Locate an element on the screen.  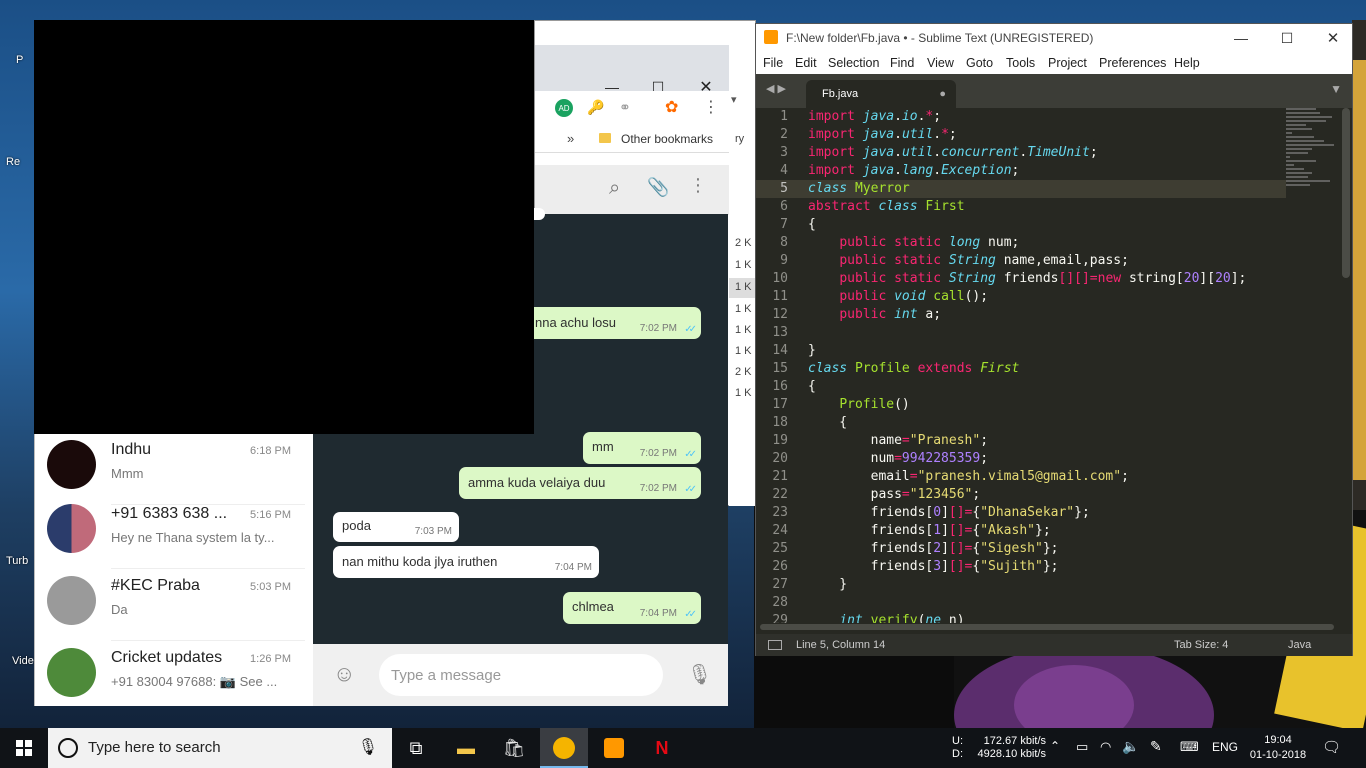
chat-list-item: Indhu Mmm 6:18 PM is located at coordinates (174, 469).